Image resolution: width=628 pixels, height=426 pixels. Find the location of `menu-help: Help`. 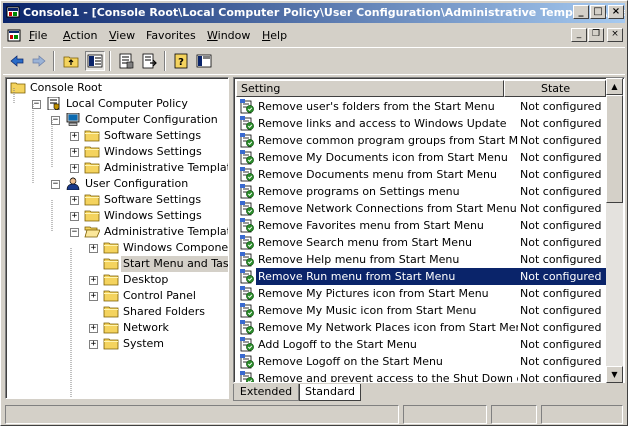

menu-help: Help is located at coordinates (274, 36).